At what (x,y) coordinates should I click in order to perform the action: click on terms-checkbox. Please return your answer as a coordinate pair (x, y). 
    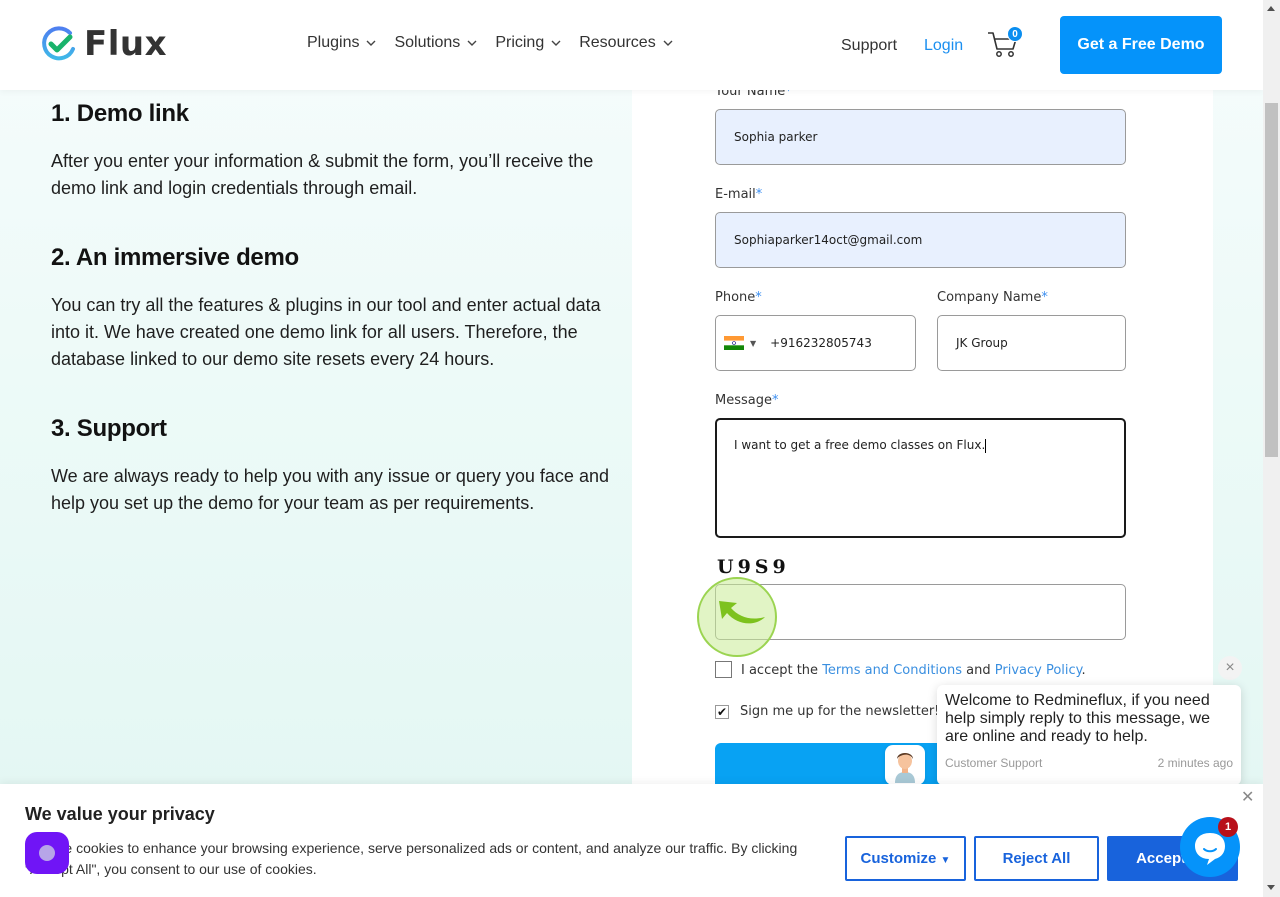
    Looking at the image, I should click on (723, 669).